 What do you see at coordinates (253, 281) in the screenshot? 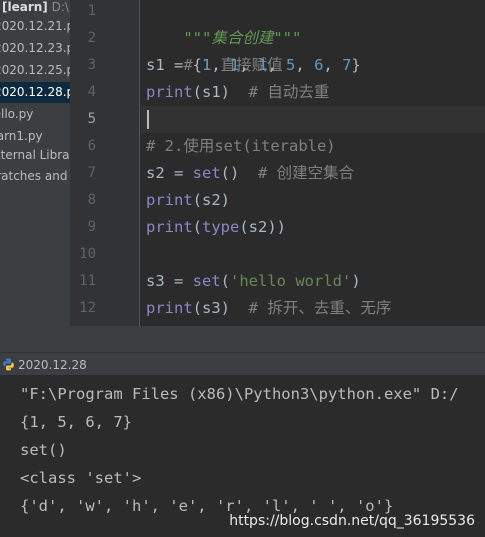
I see `code-line-11: s3 = set('hello world')` at bounding box center [253, 281].